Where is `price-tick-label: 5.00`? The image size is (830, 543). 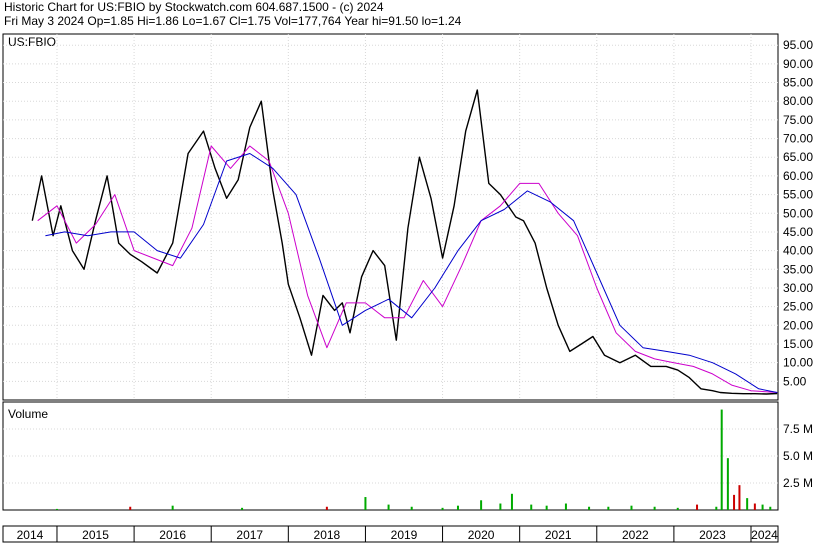
price-tick-label: 5.00 is located at coordinates (795, 381).